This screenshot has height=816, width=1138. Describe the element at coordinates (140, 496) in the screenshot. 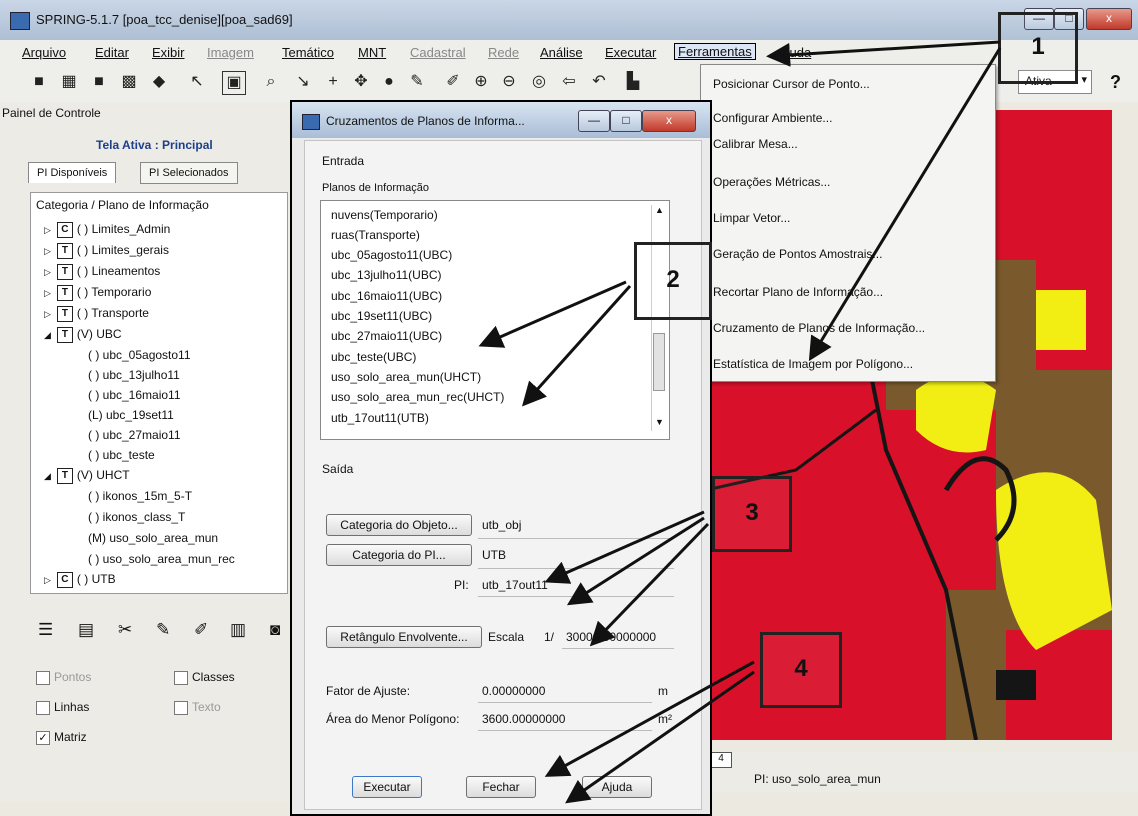

I see `tree-row-ikonos-15m: ( ) ikonos_15m_5-T` at that location.